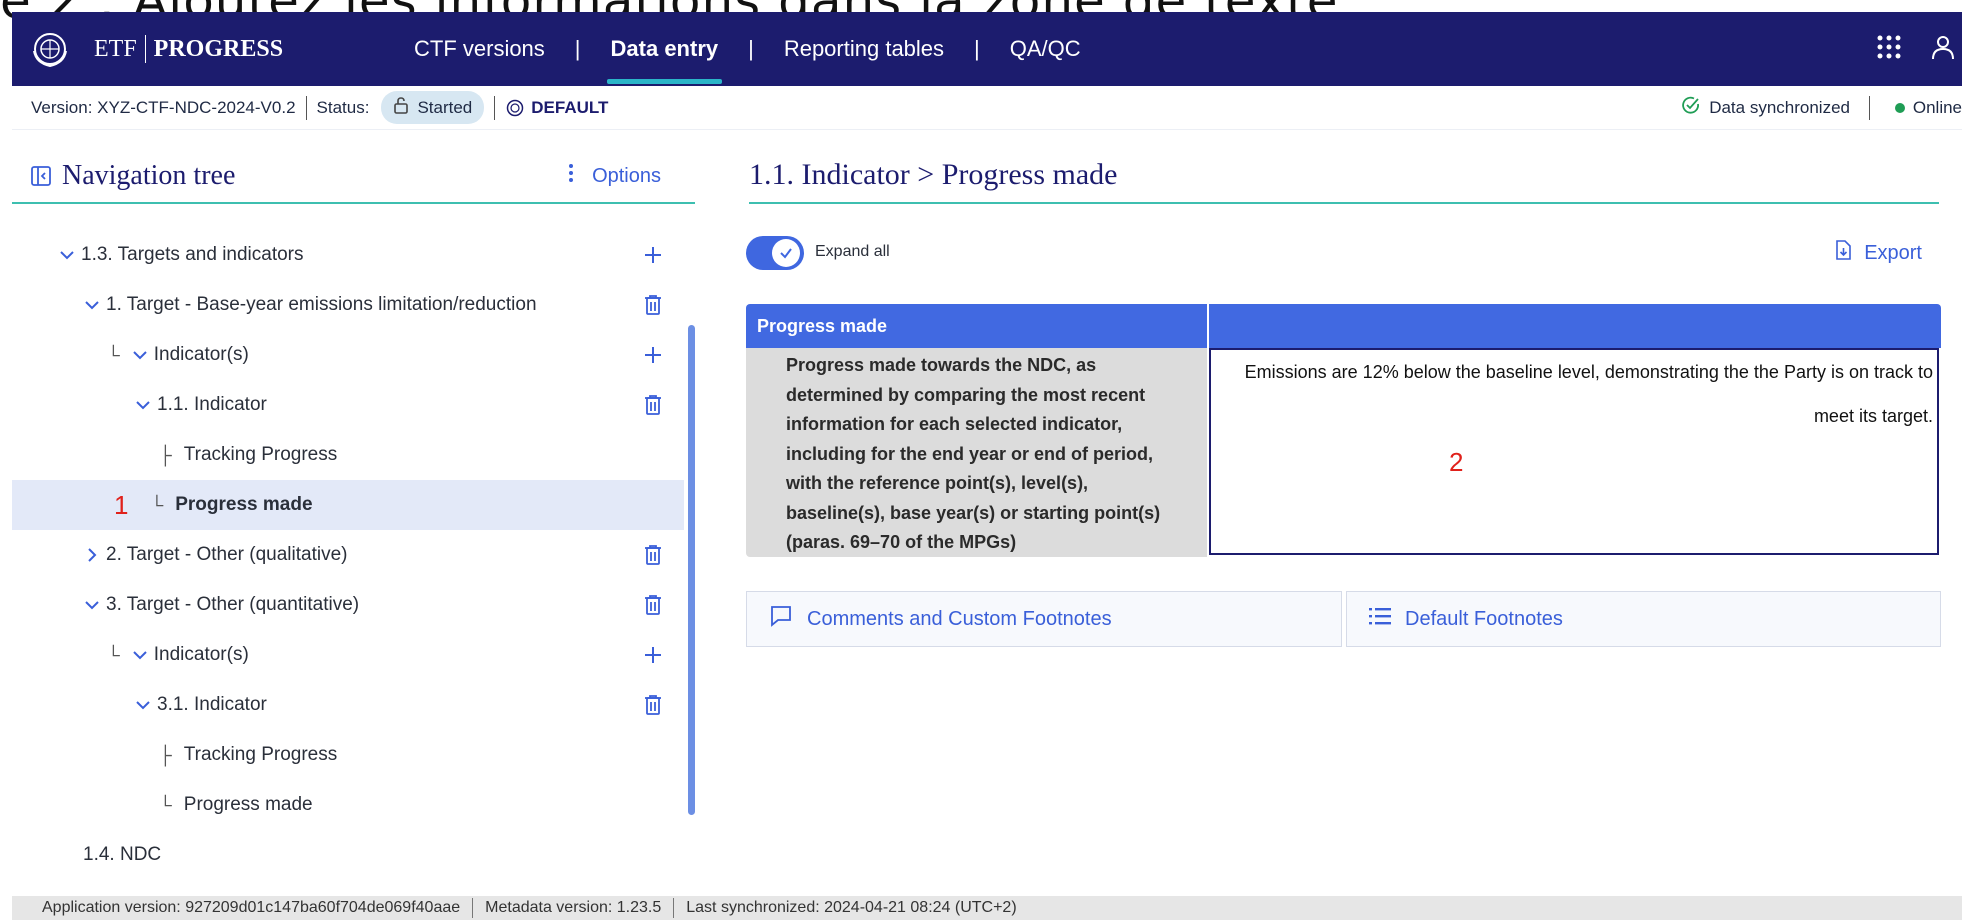 The height and width of the screenshot is (920, 1962). What do you see at coordinates (115, 48) in the screenshot?
I see `brand-etf: ETF` at bounding box center [115, 48].